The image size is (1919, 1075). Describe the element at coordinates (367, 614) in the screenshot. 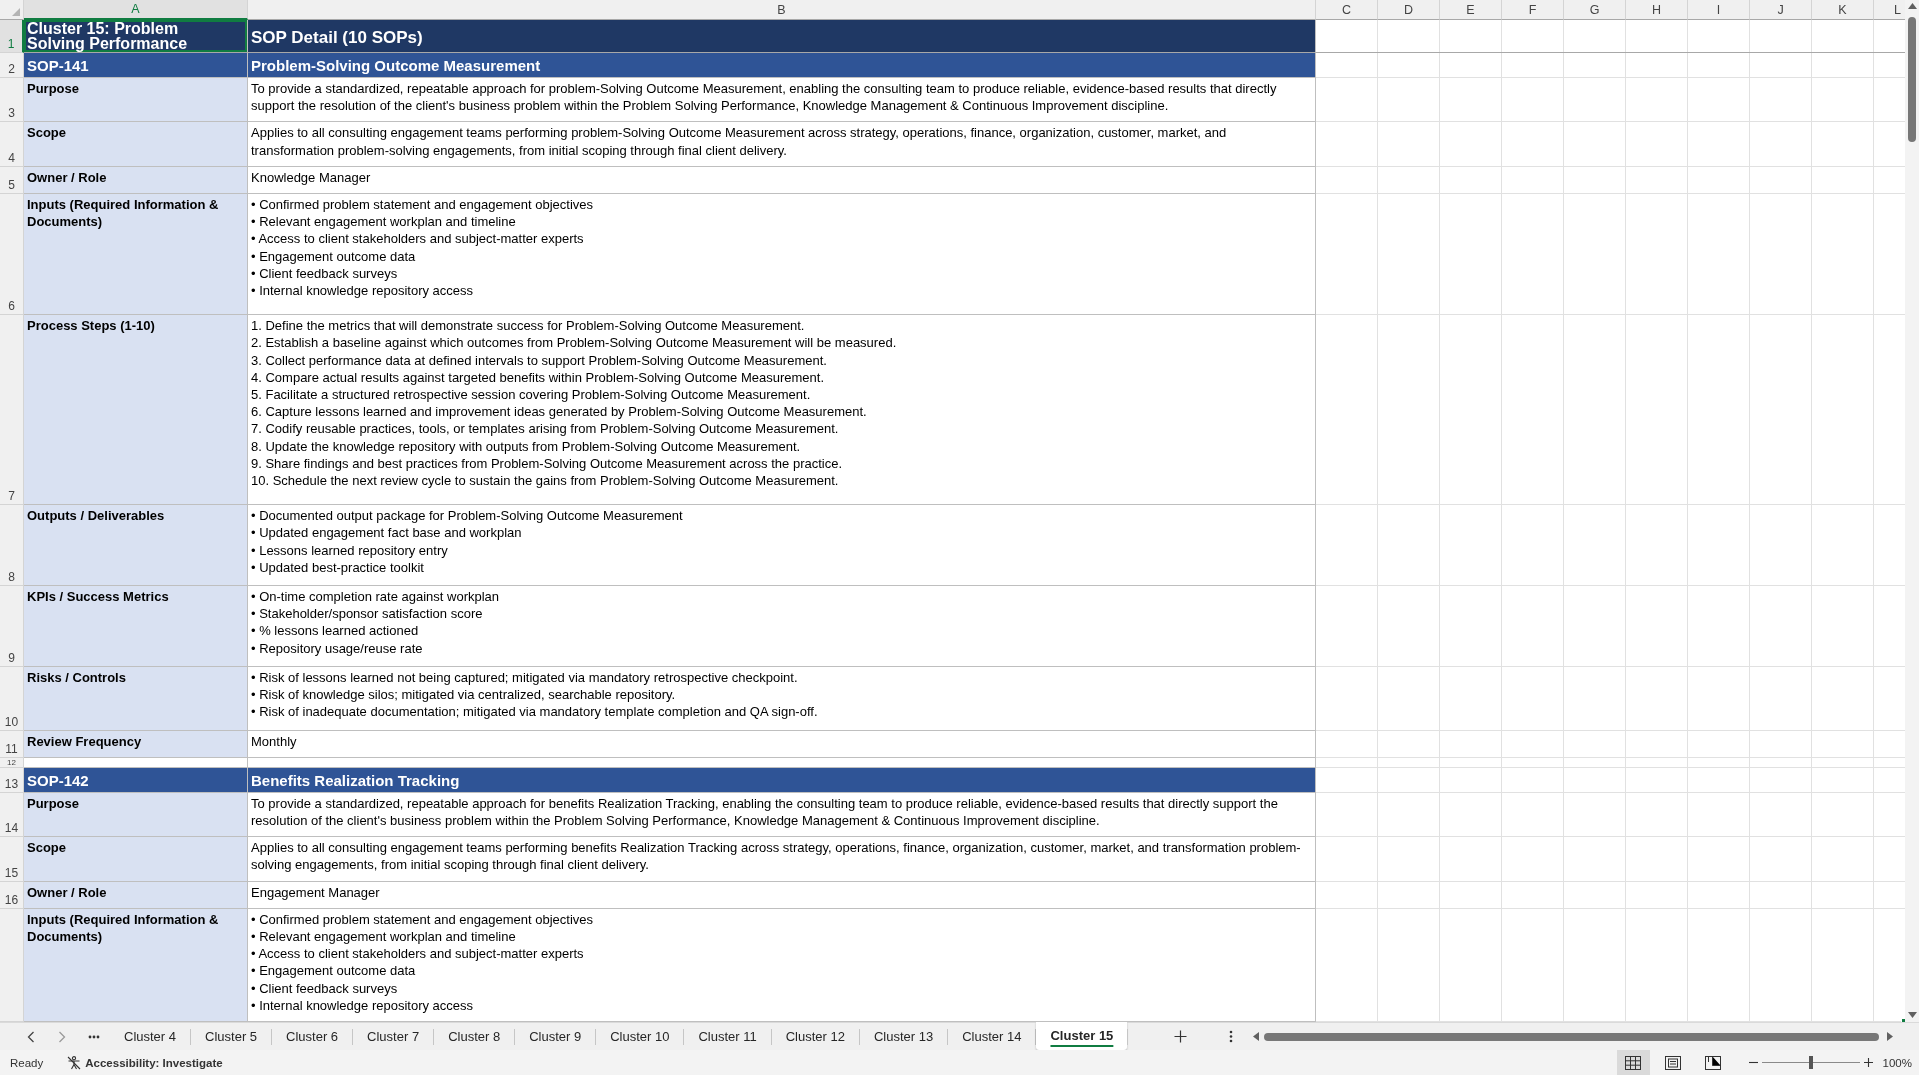

I see `list-item: • Stakeholder/sponsor satisfaction score` at that location.